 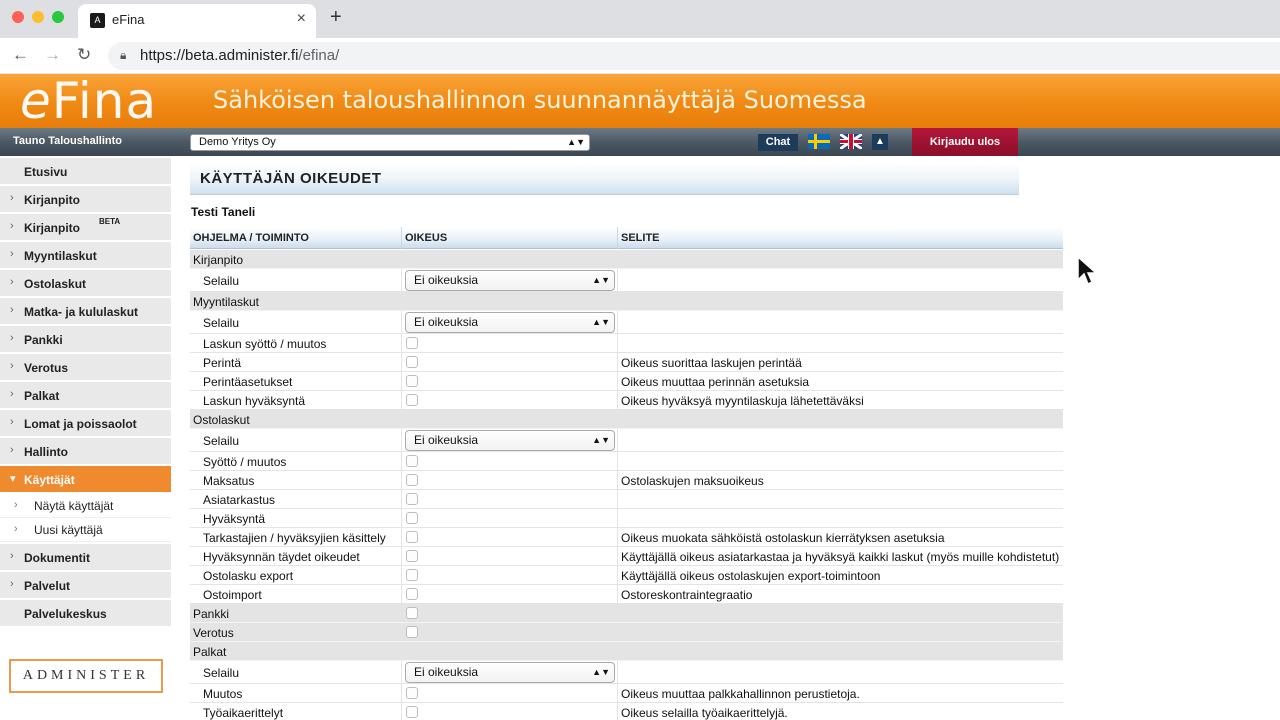 I want to click on section-name: Palkat, so click(x=210, y=652).